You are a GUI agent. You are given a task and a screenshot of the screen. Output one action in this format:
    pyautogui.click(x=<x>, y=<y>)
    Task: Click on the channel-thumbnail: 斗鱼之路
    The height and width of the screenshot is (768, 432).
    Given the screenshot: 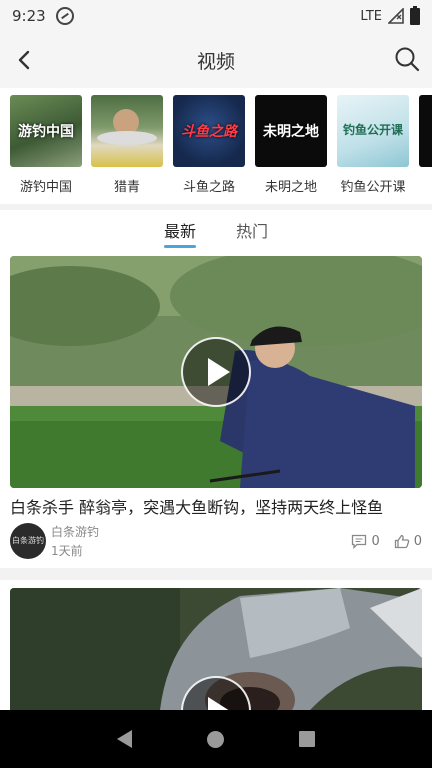 What is the action you would take?
    pyautogui.click(x=209, y=131)
    